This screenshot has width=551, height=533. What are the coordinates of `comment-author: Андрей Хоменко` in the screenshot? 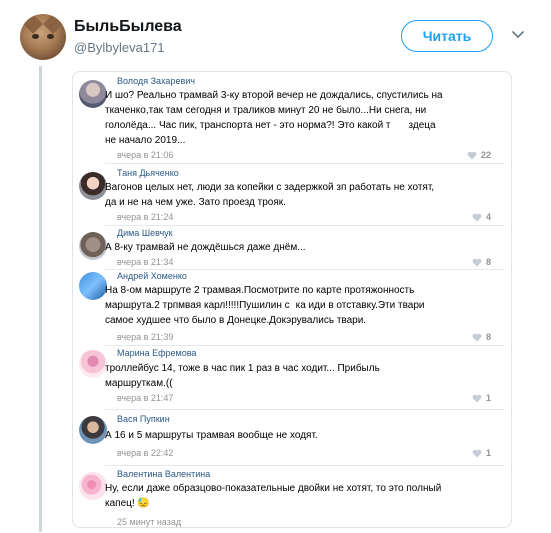 It's located at (152, 276).